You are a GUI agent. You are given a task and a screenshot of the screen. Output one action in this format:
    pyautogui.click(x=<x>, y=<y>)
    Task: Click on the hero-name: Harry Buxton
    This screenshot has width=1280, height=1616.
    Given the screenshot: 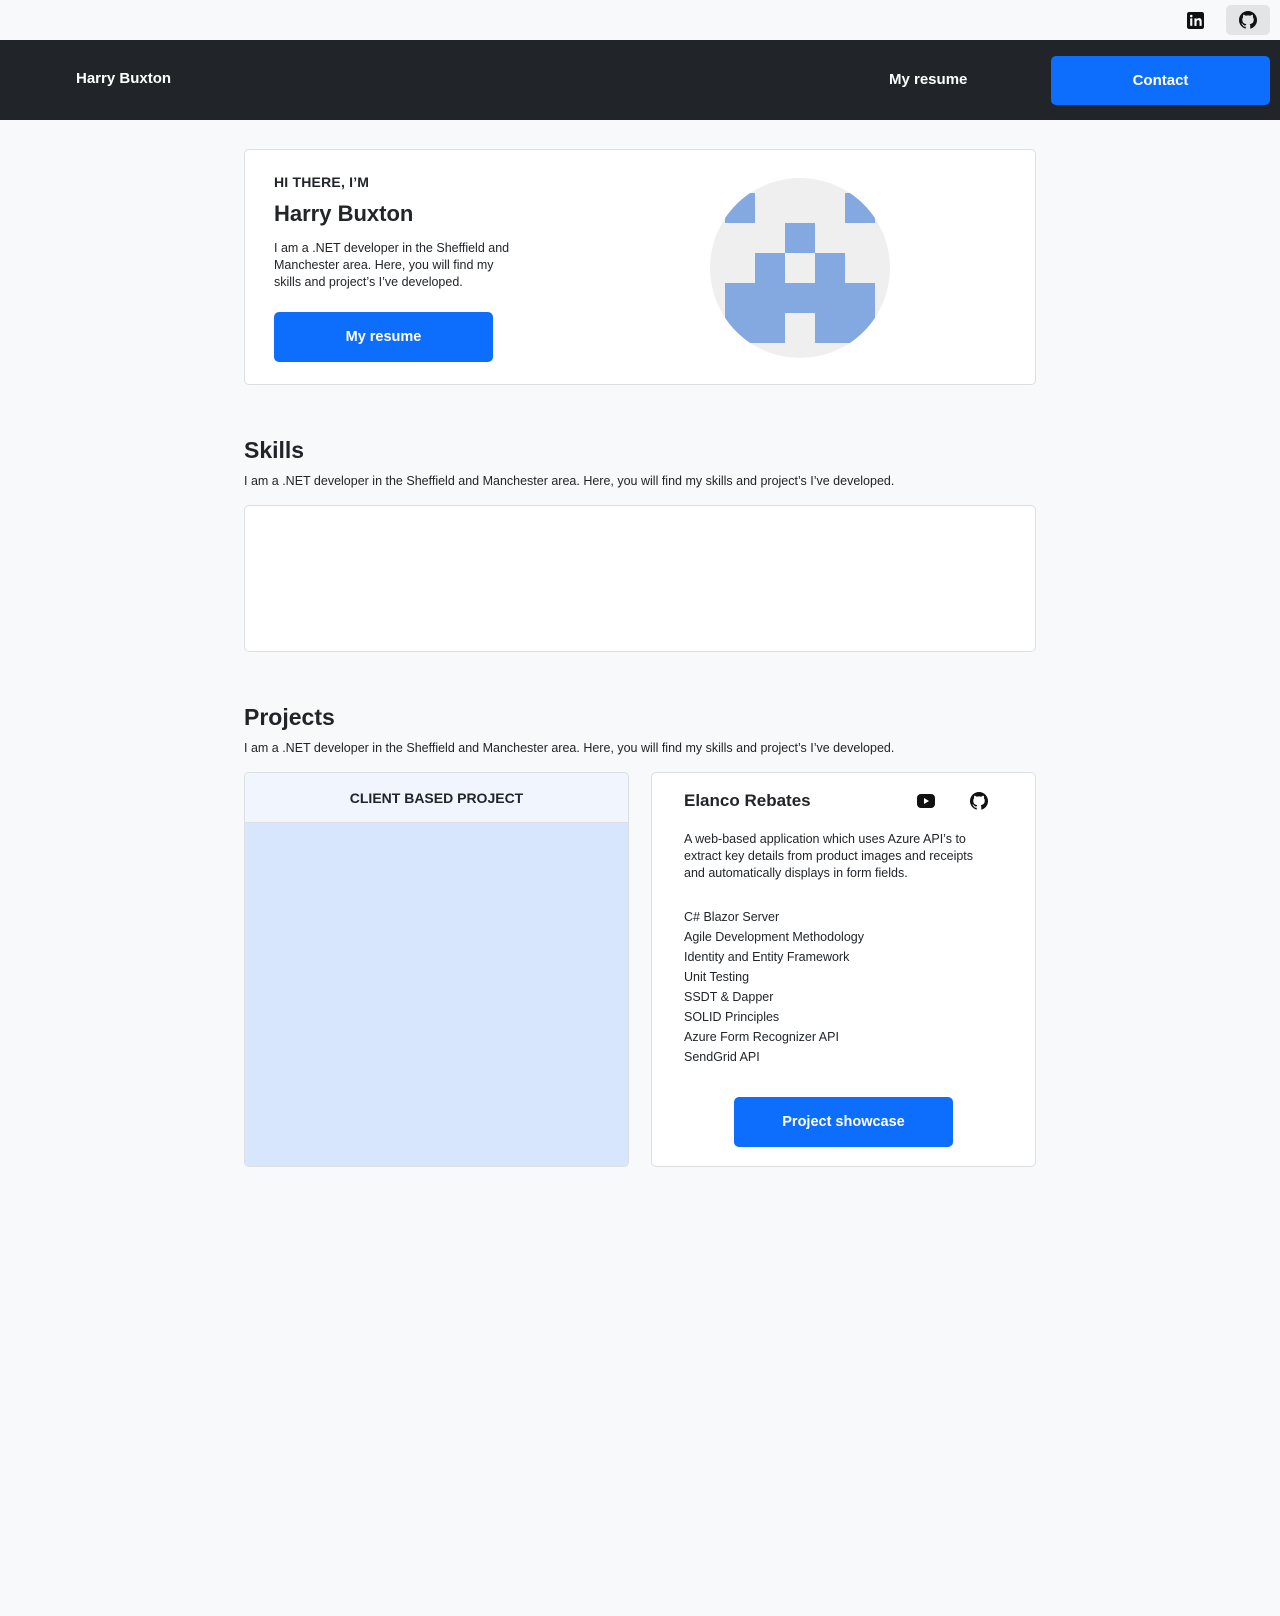 What is the action you would take?
    pyautogui.click(x=344, y=213)
    